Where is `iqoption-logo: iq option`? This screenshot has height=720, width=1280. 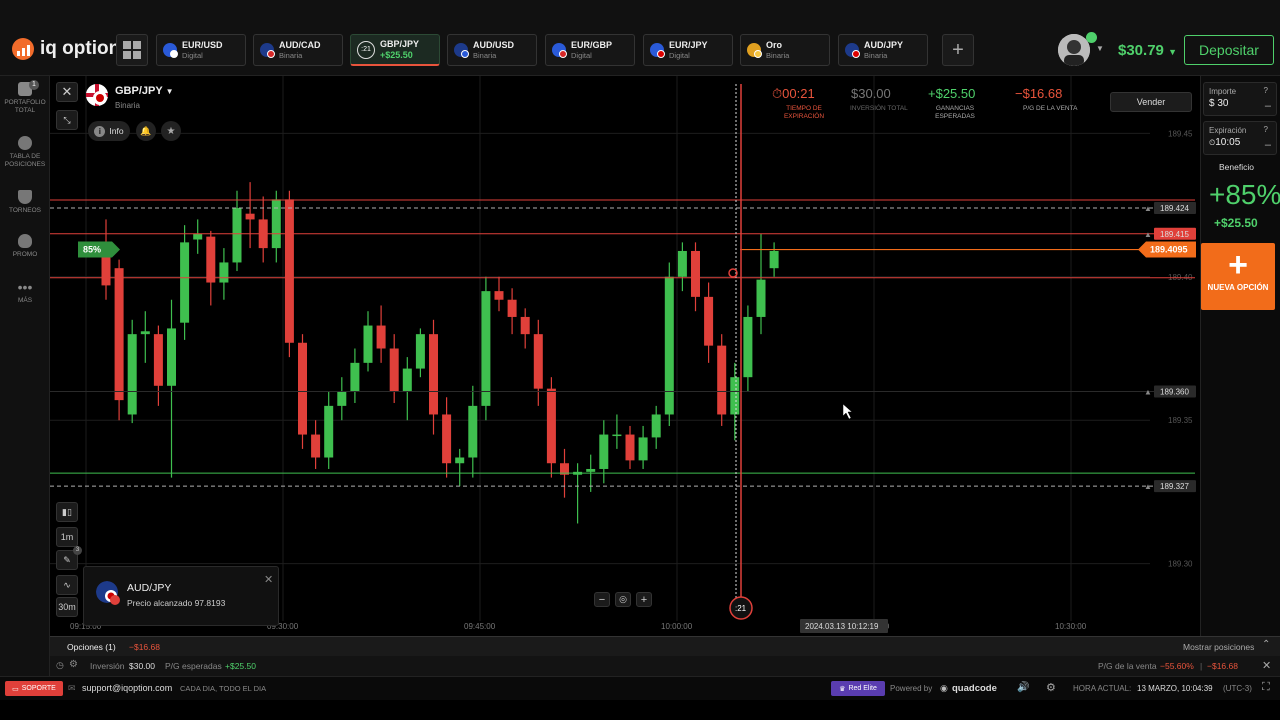 iqoption-logo: iq option is located at coordinates (66, 49).